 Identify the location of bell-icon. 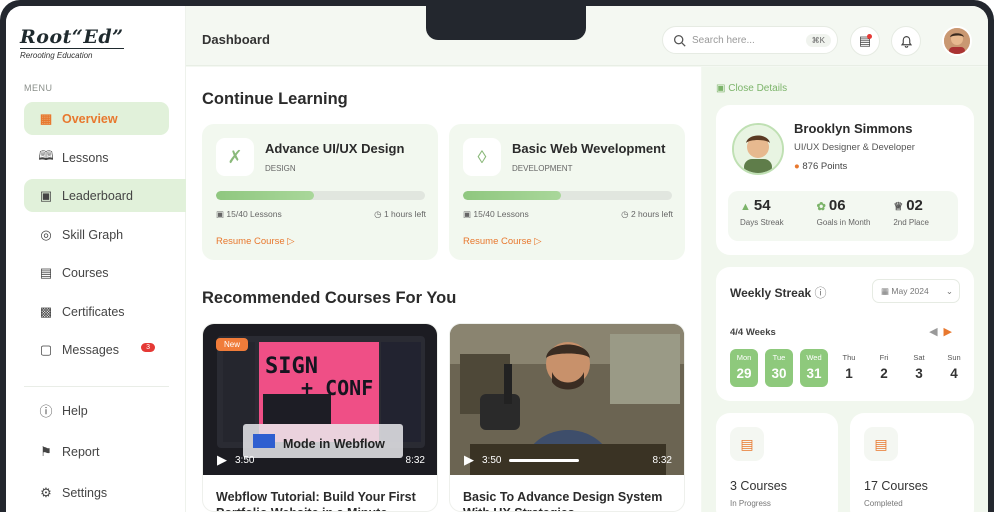
(906, 41).